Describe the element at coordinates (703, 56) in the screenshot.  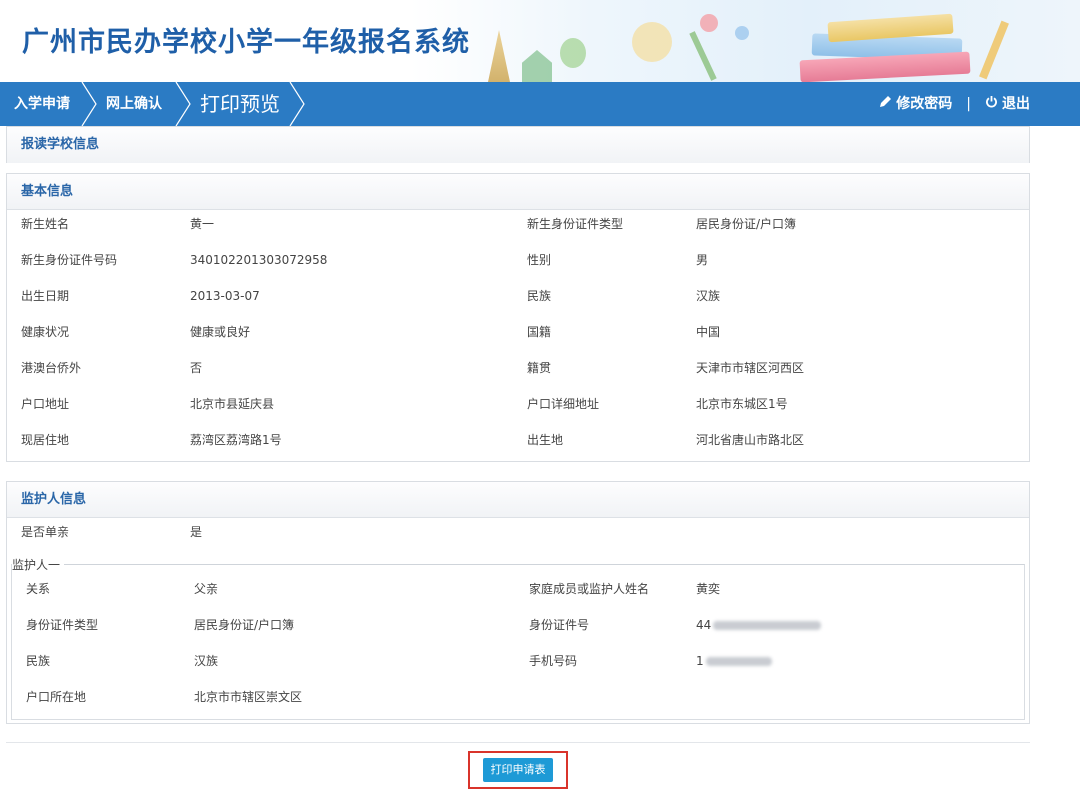
I see `plant-illustration` at that location.